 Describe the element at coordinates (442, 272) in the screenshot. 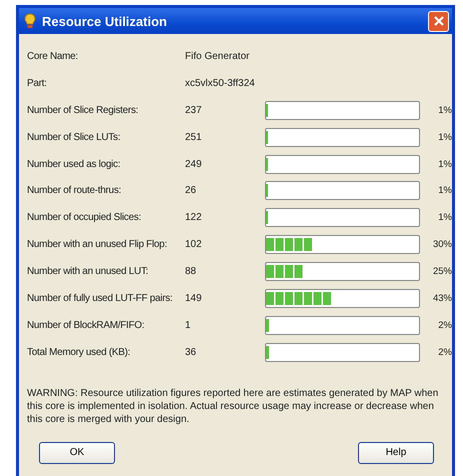

I see `percent-text: 25%` at that location.